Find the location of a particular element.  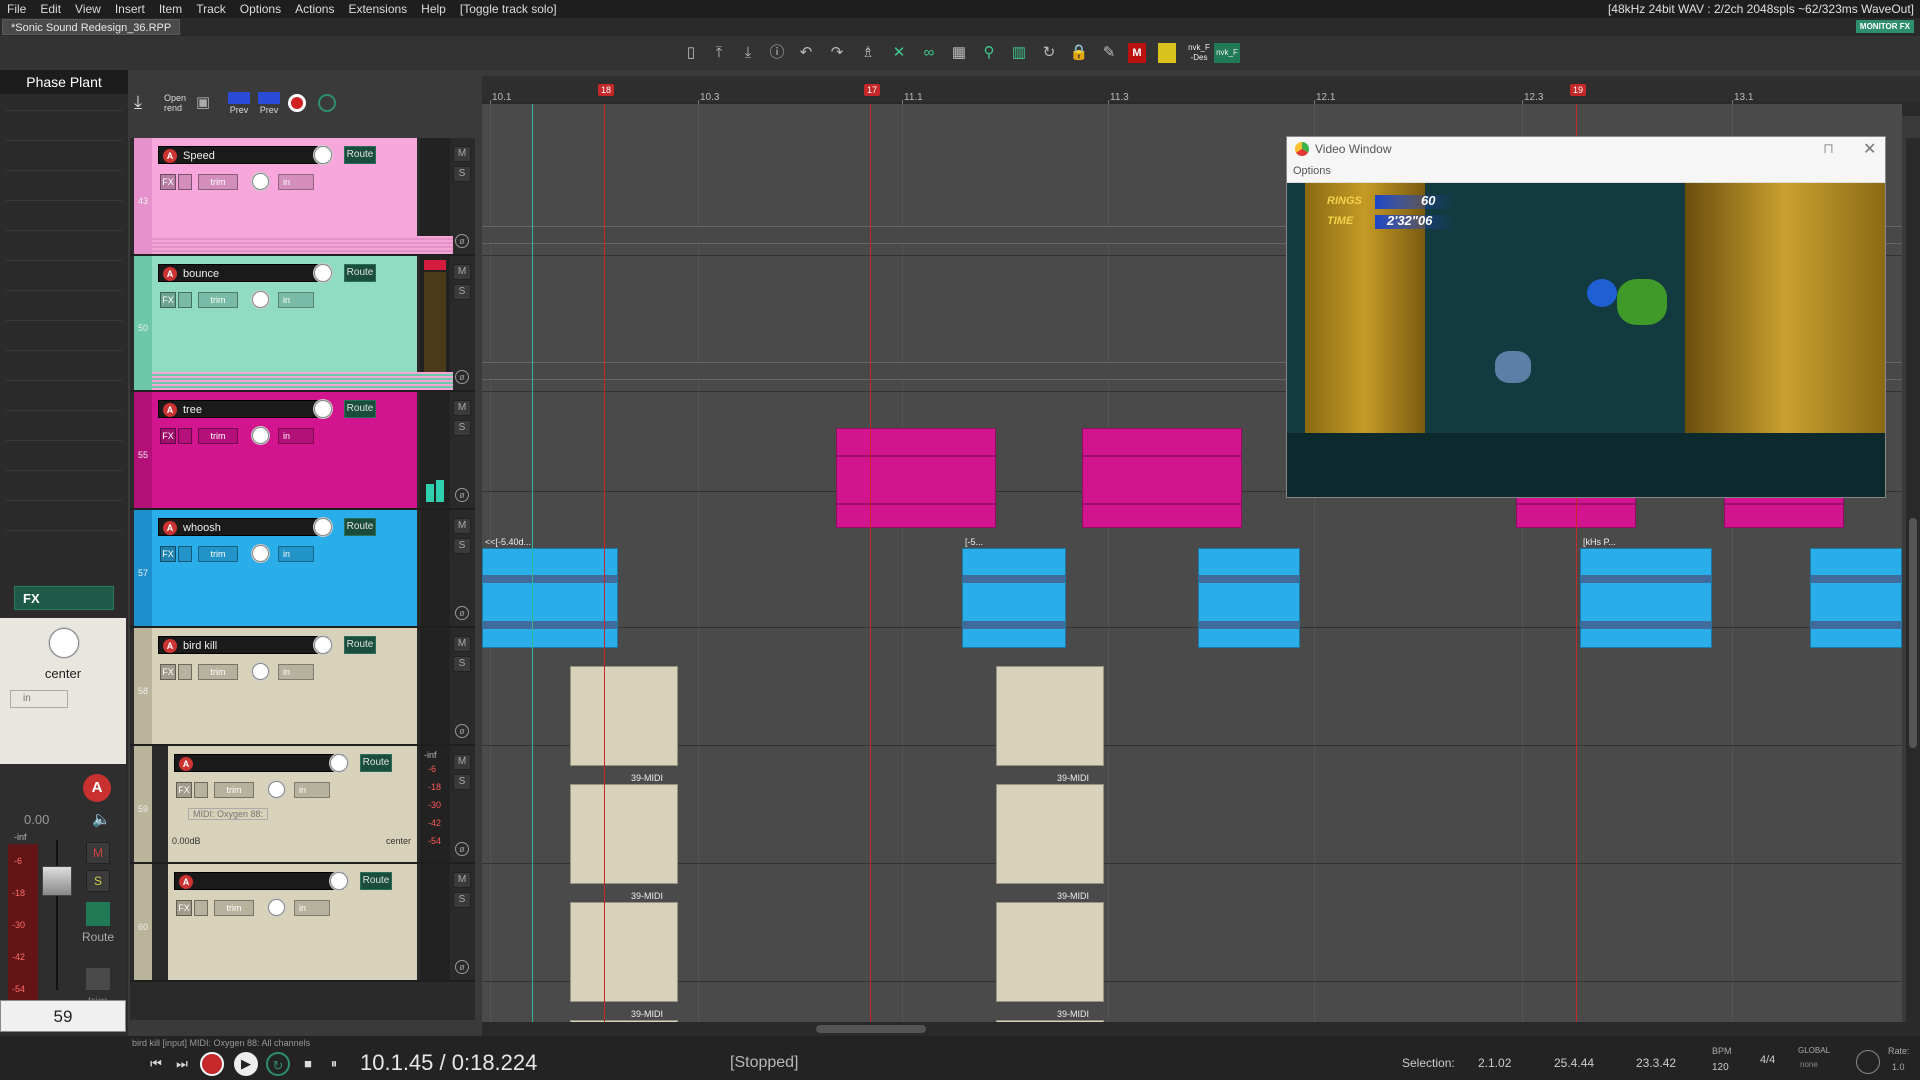

track-header: Atree Route FX trim in is located at coordinates (284, 450).